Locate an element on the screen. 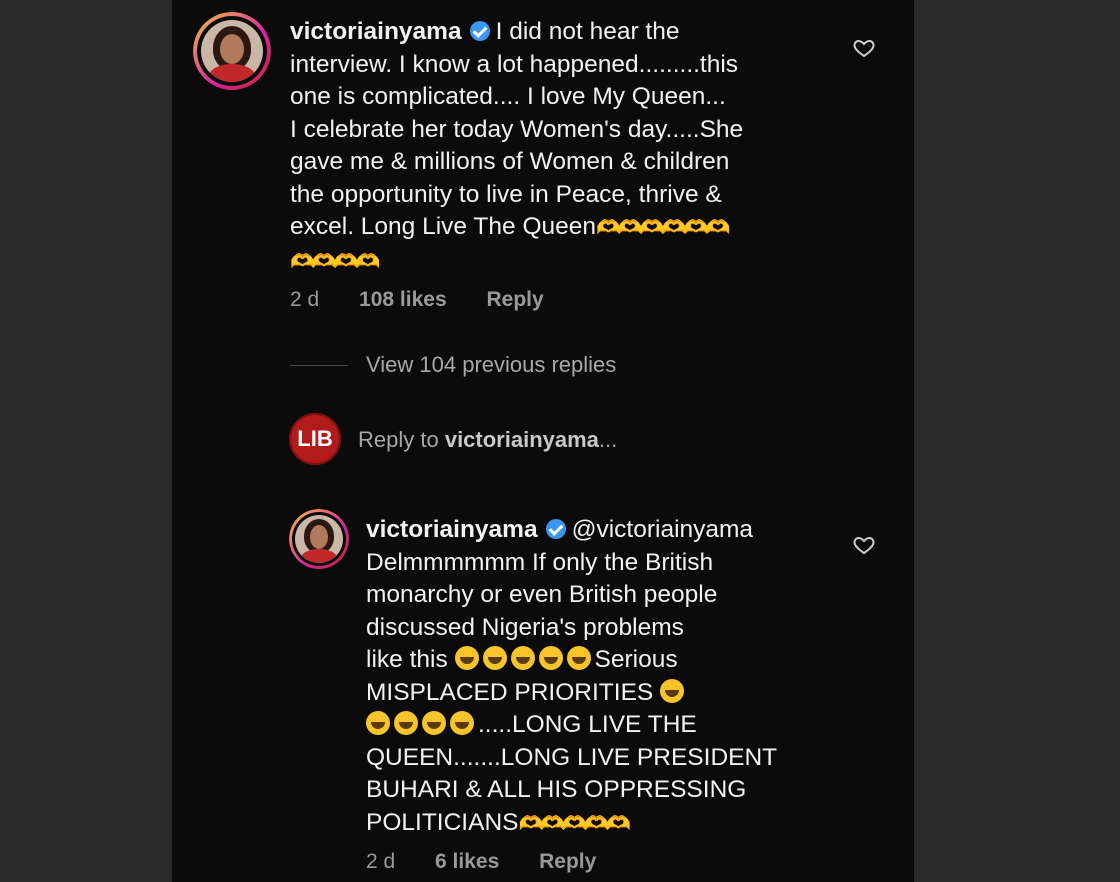  reply-text-line: MISPLACED PRIORITIES is located at coordinates (510, 692).